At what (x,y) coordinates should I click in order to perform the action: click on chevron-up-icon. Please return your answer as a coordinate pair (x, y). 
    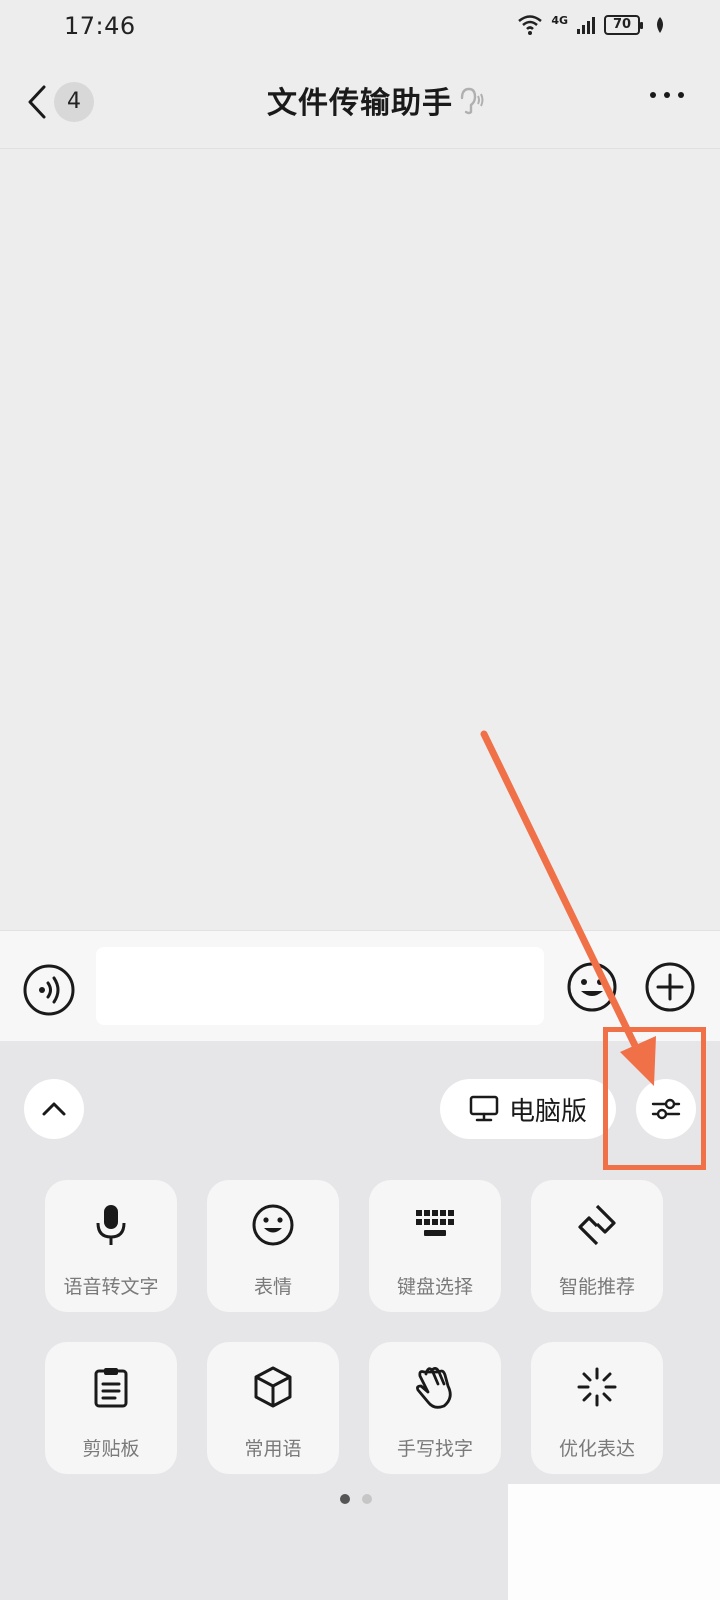
    Looking at the image, I should click on (54, 1109).